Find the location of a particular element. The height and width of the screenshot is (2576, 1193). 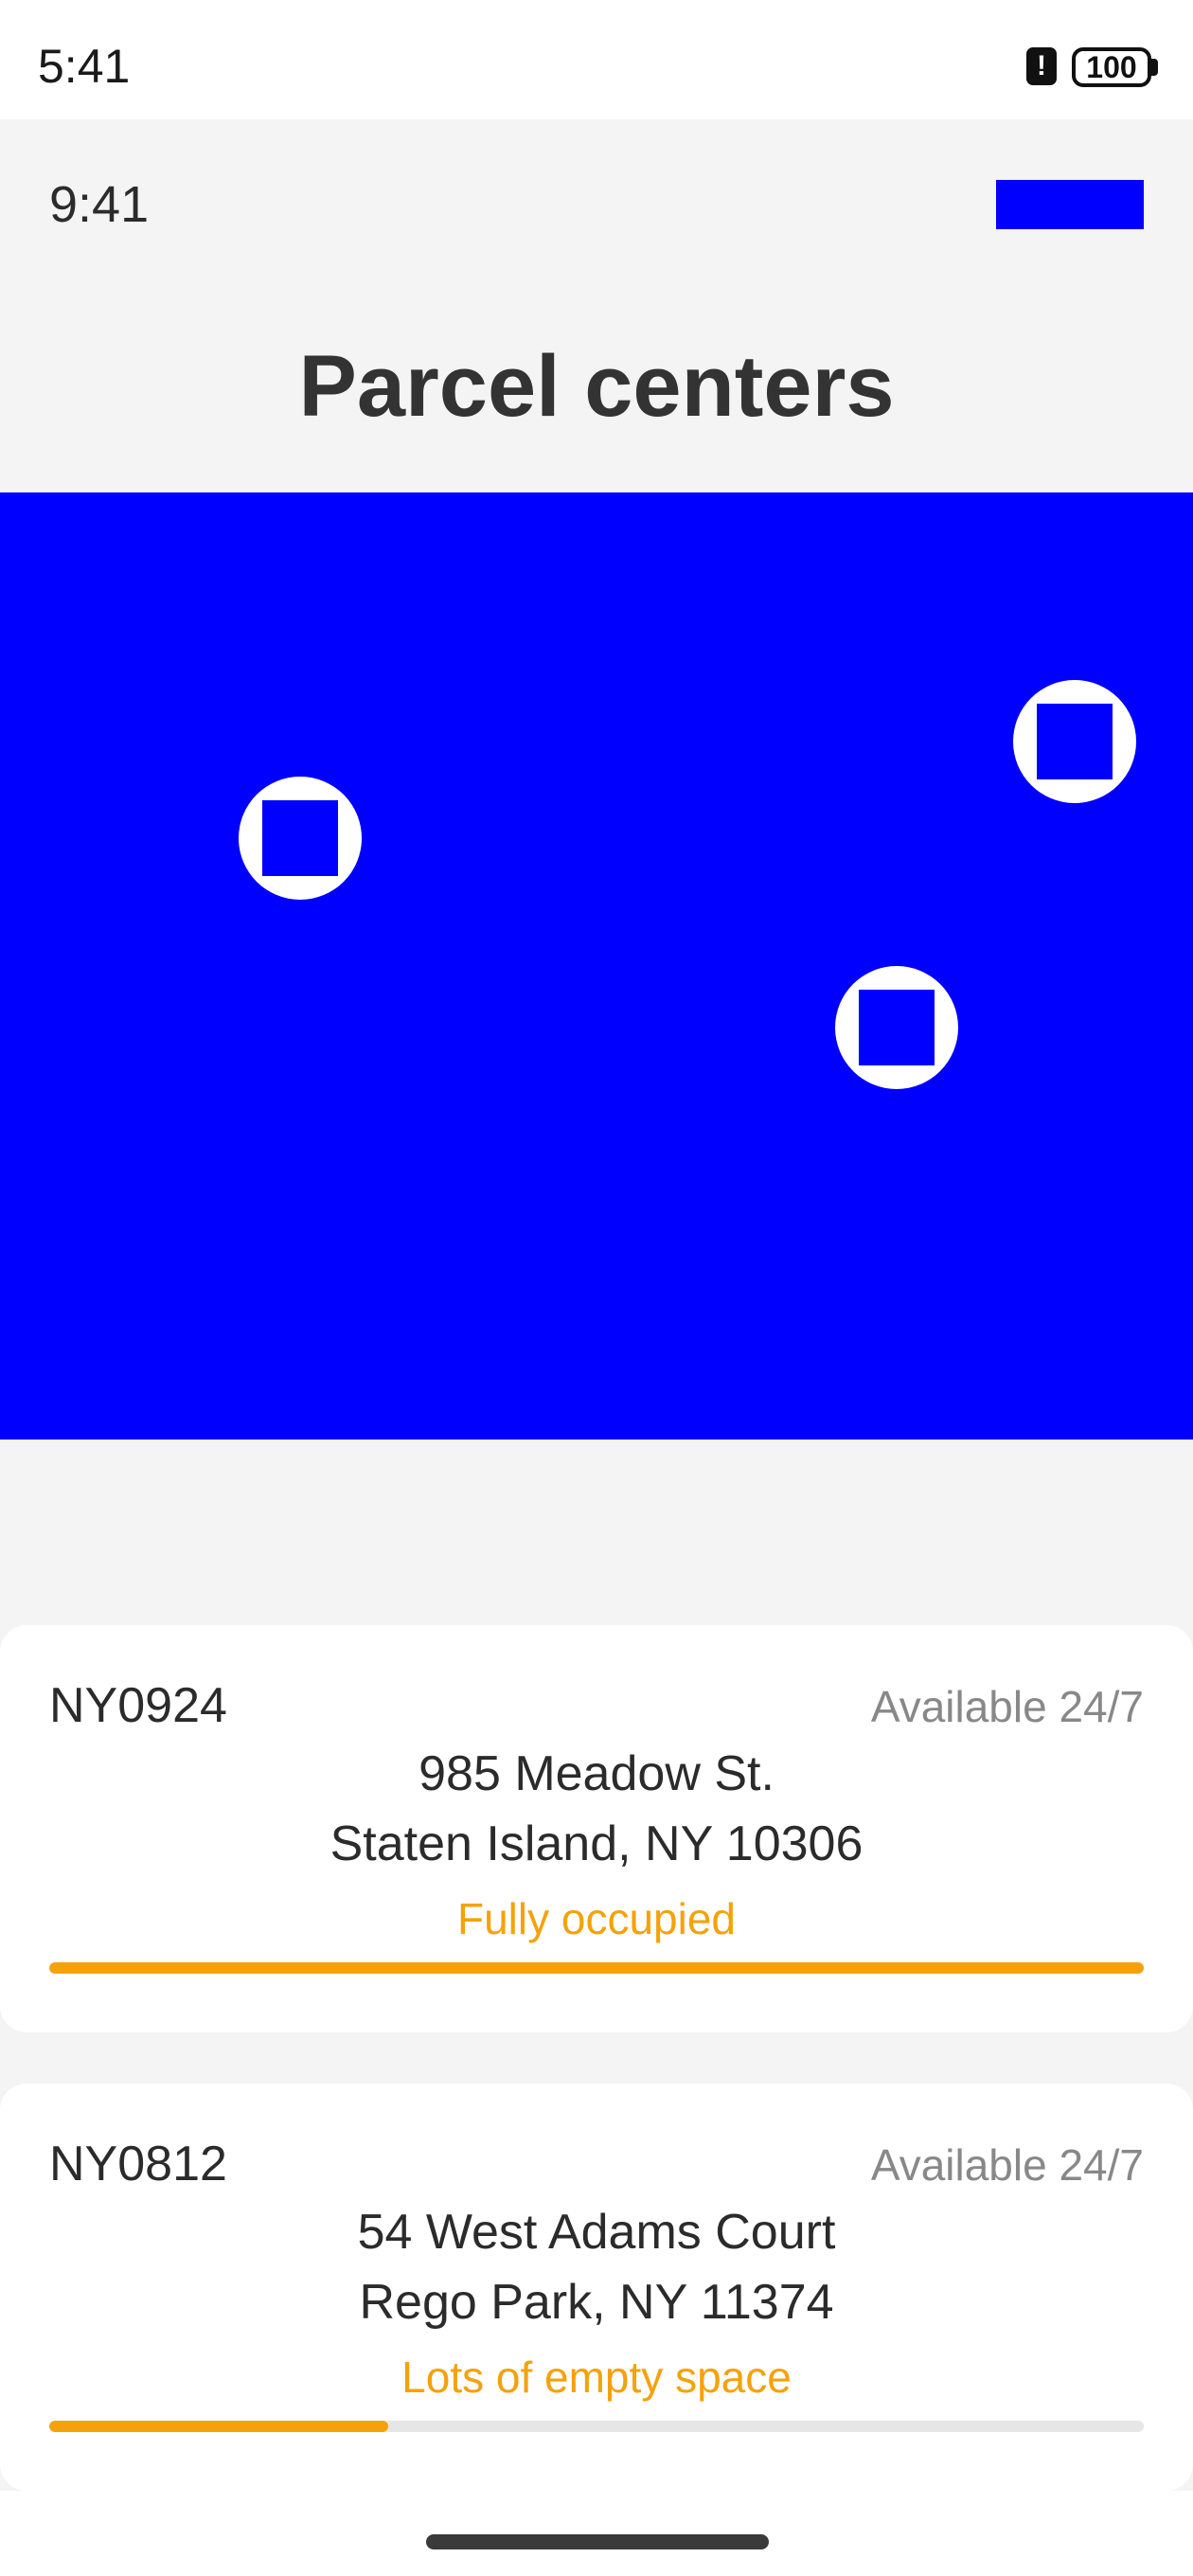

occupancy-status: Fully occupied is located at coordinates (596, 1918).